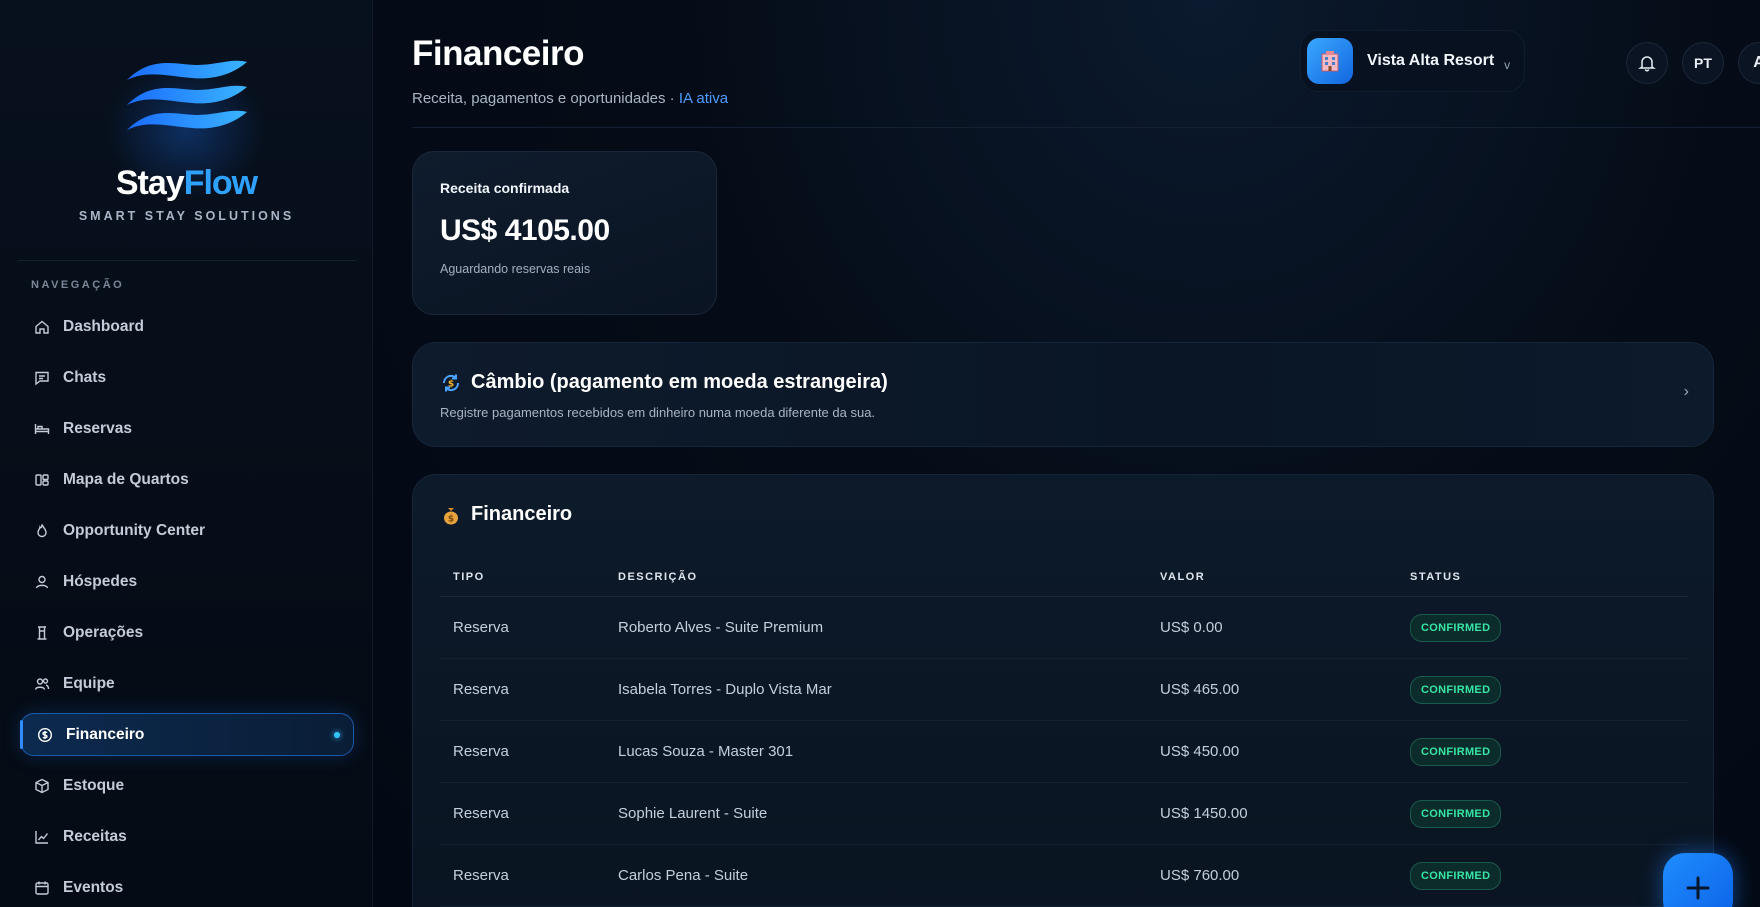  What do you see at coordinates (42, 633) in the screenshot?
I see `tower-icon` at bounding box center [42, 633].